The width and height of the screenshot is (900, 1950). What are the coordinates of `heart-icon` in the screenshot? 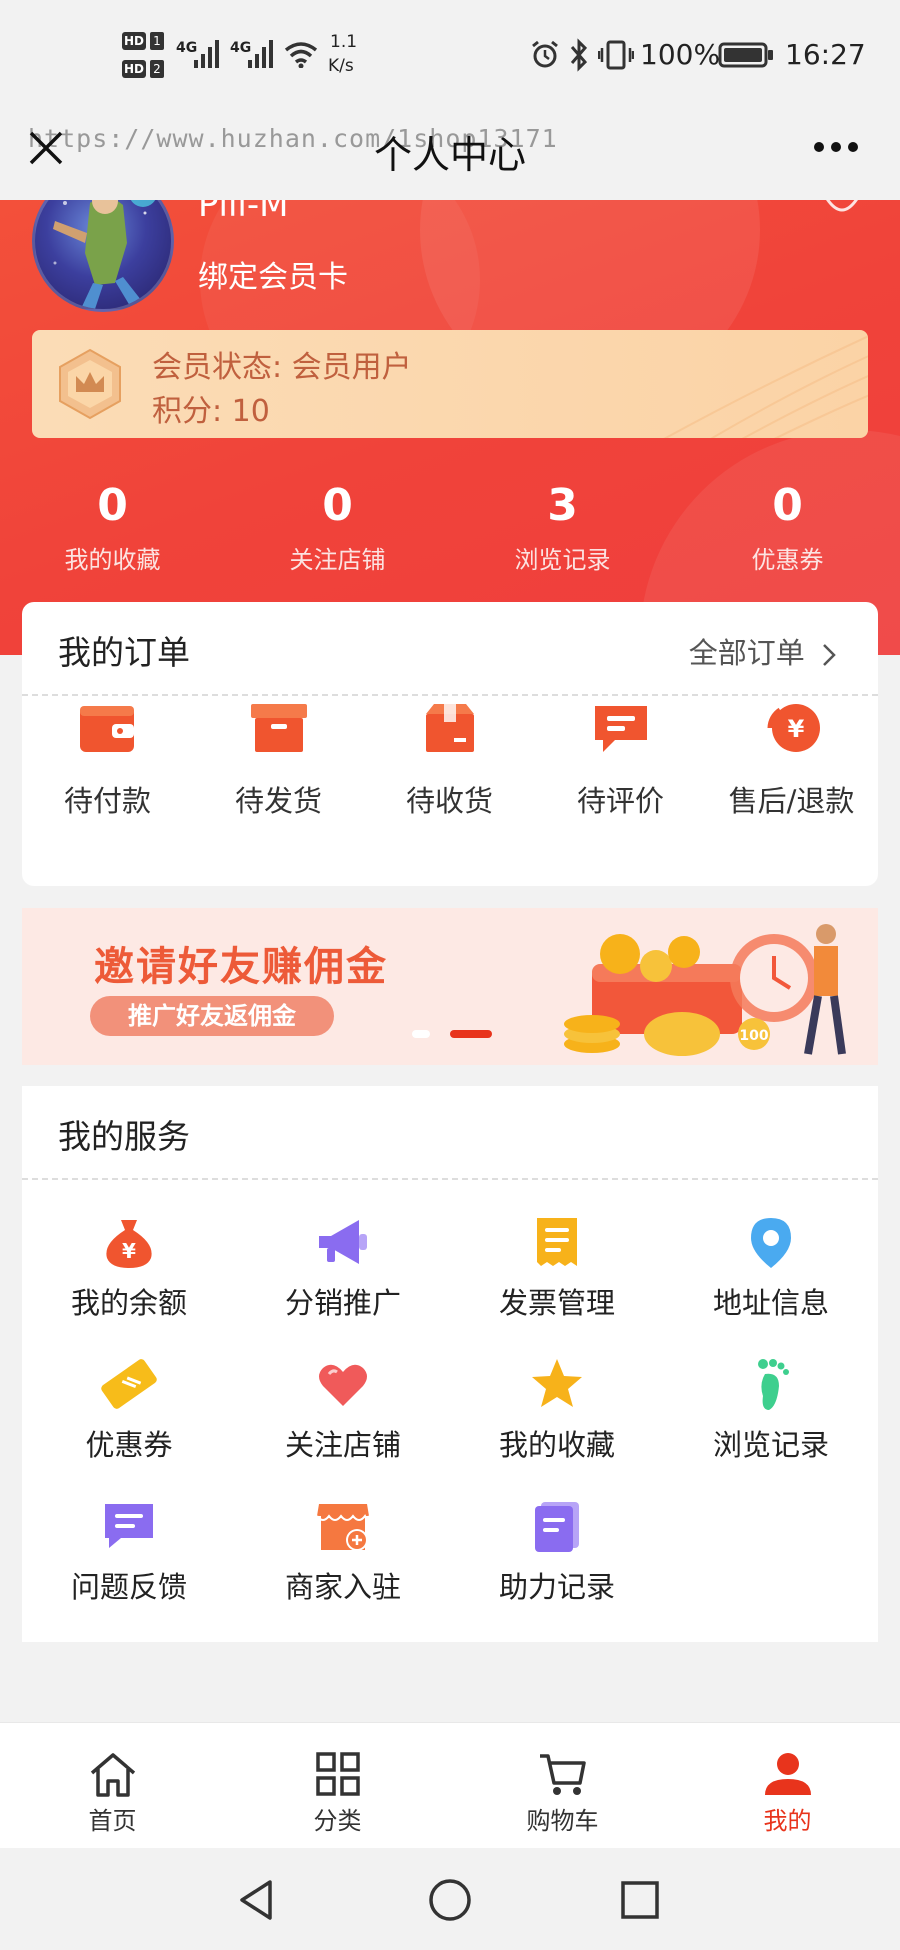 It's located at (343, 1385).